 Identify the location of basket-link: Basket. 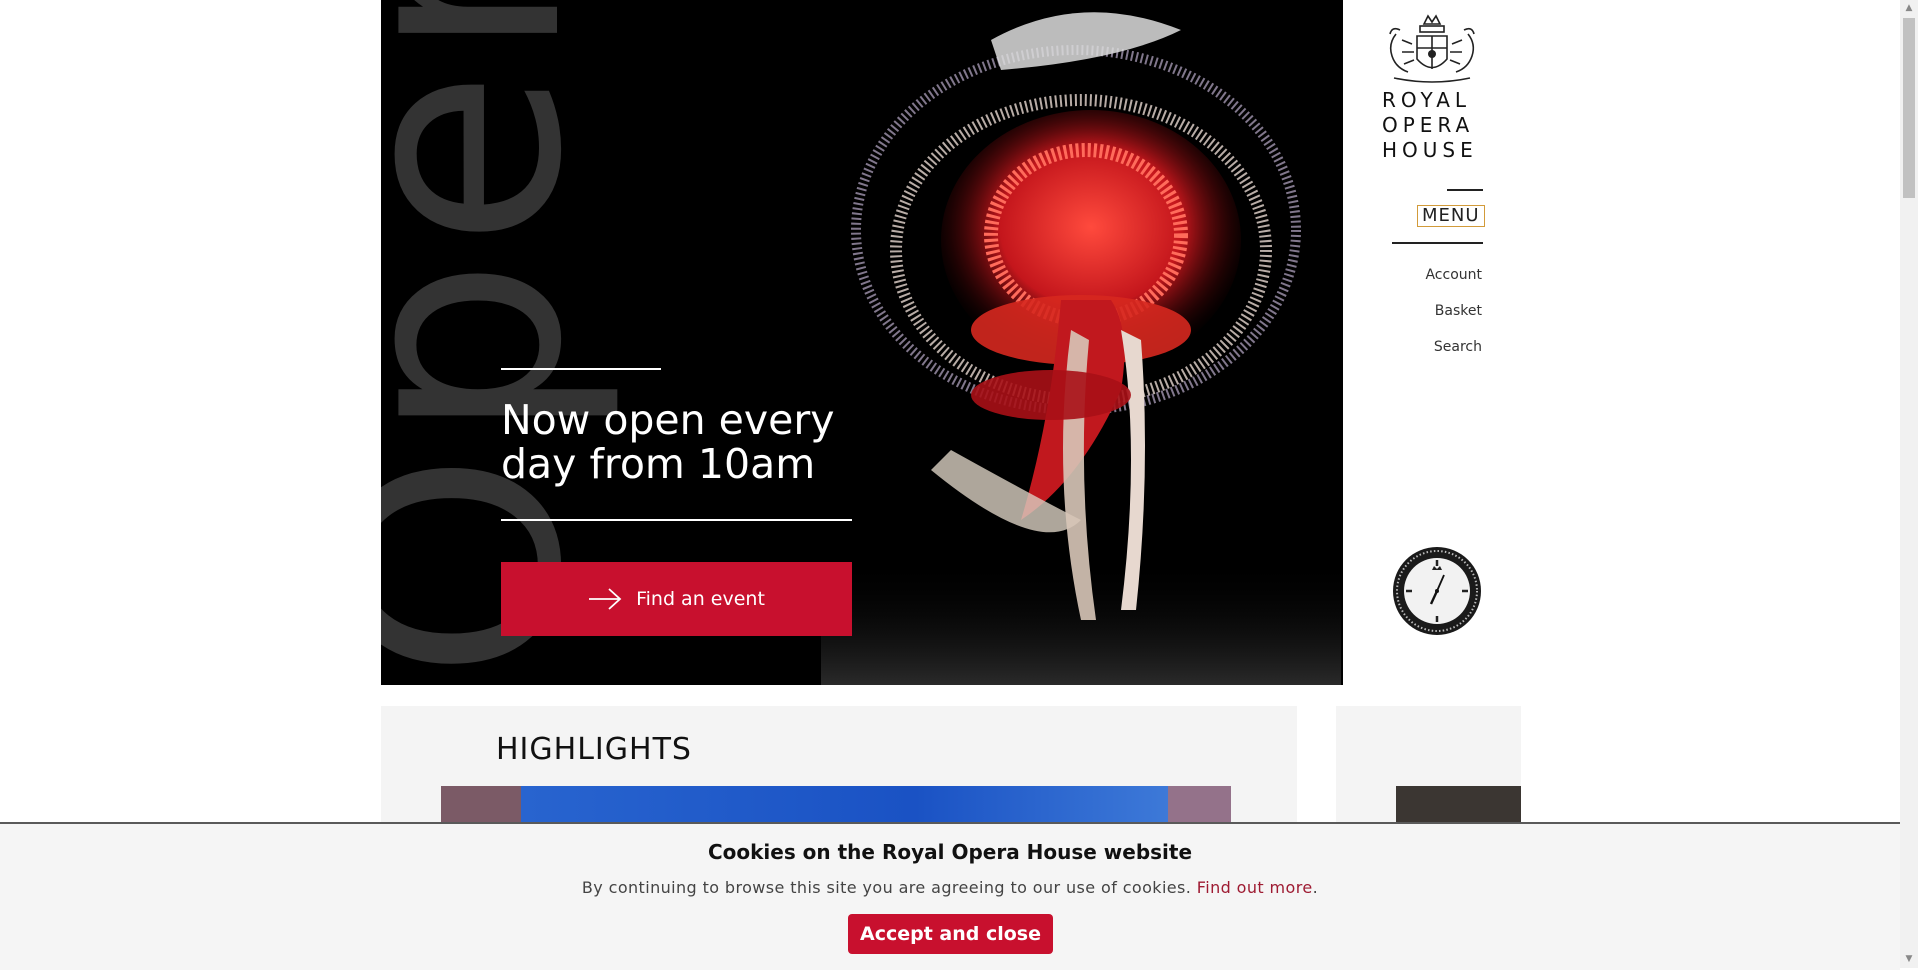
(1453, 318).